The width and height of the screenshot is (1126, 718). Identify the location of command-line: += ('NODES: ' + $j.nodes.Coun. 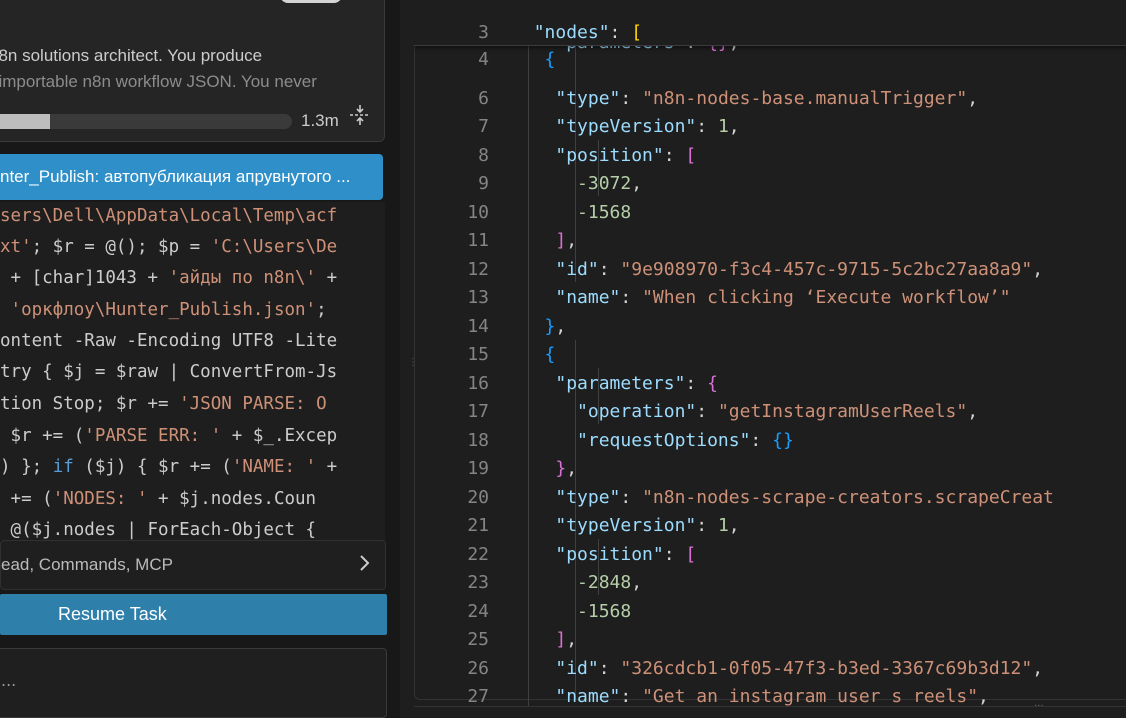
(158, 499).